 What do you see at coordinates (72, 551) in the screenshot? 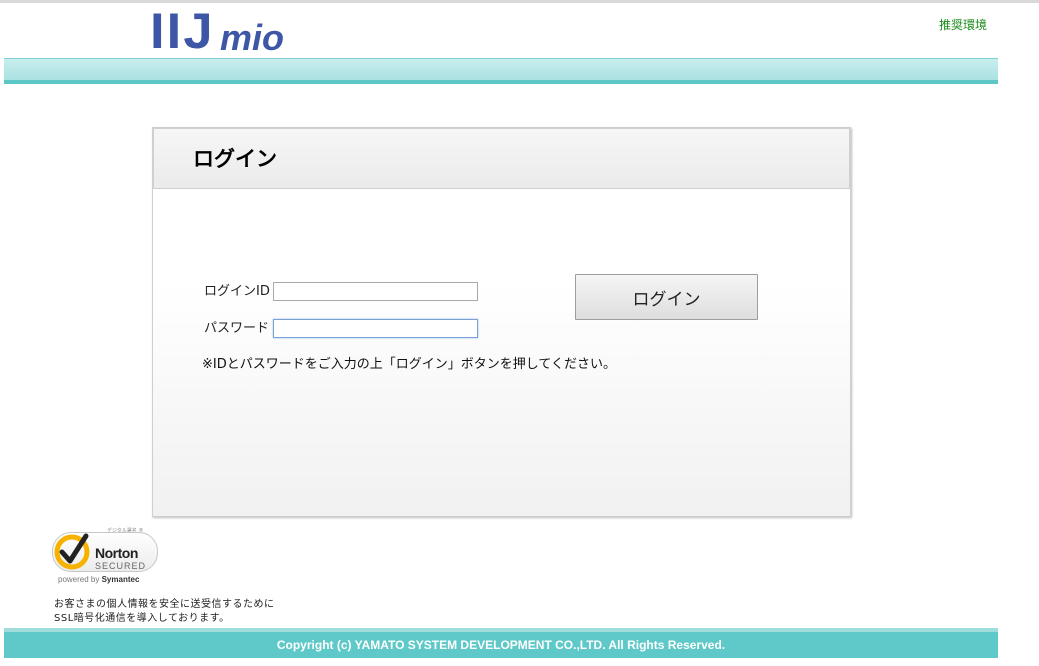
I see `checkmark-icon` at bounding box center [72, 551].